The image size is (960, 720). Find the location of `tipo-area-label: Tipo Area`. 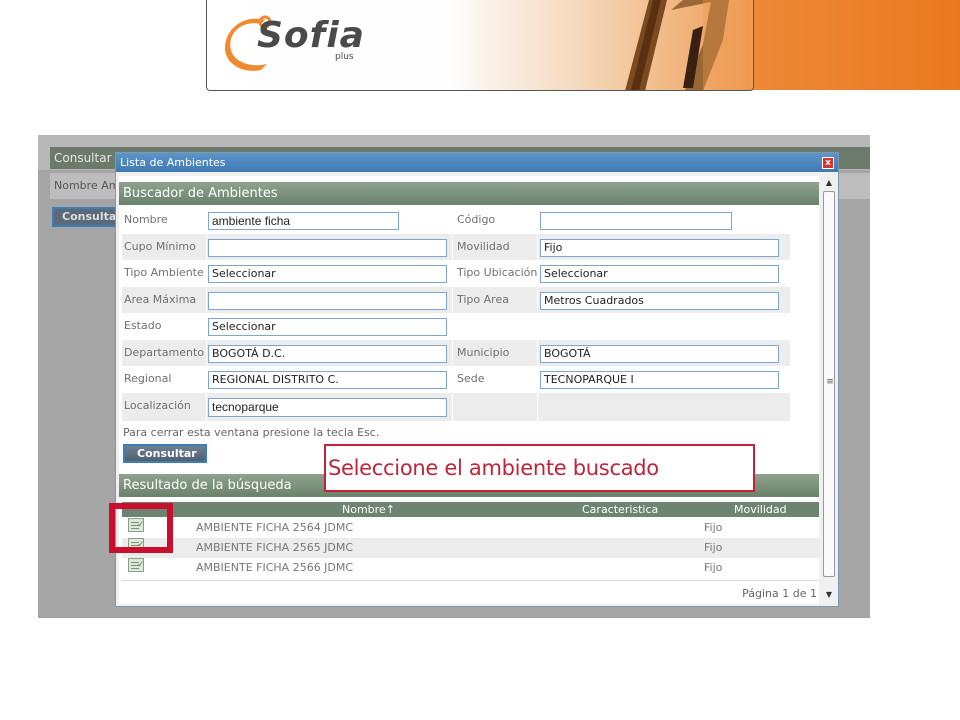

tipo-area-label: Tipo Area is located at coordinates (483, 299).